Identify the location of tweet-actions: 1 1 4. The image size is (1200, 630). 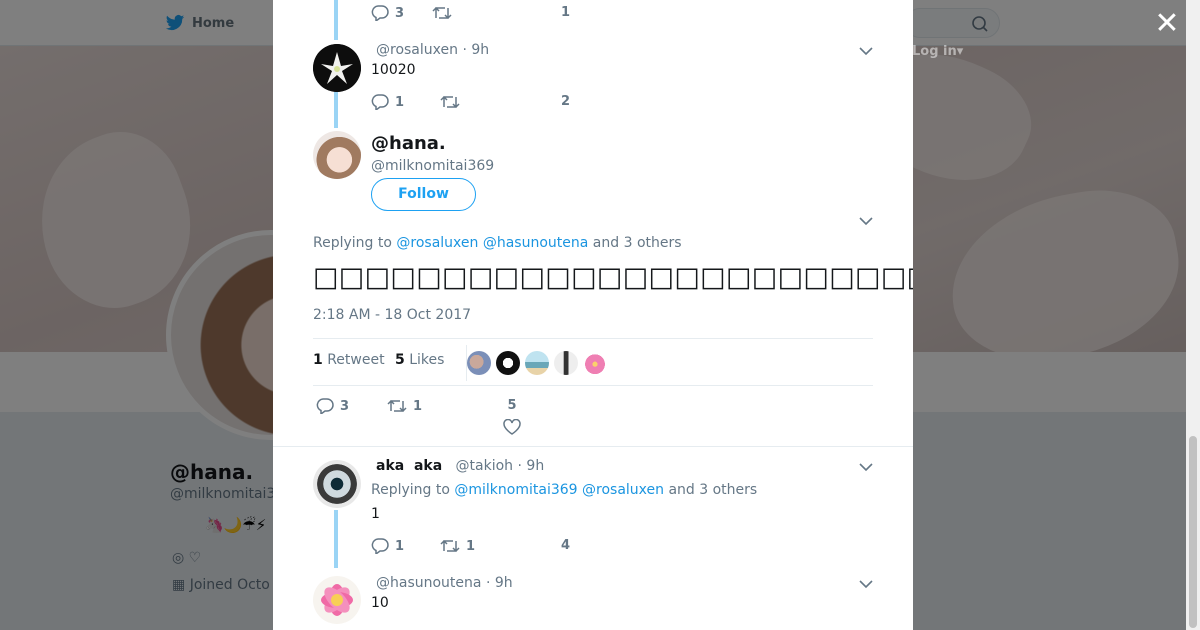
(470, 546).